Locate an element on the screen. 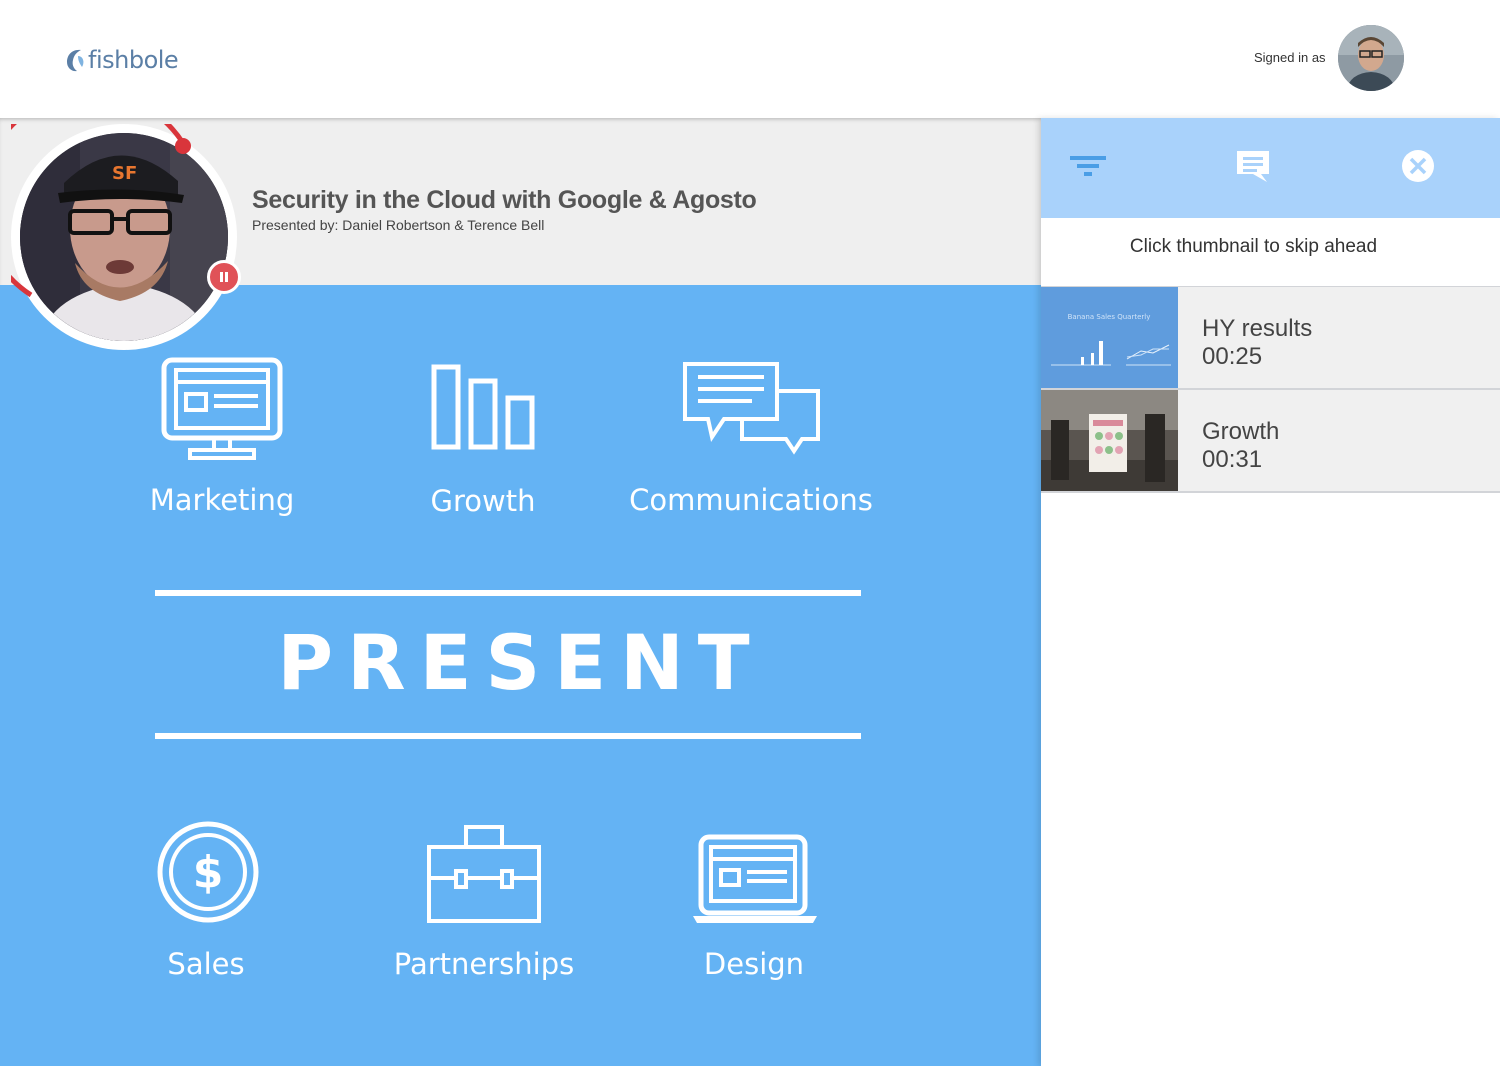  sidebar-toolbar is located at coordinates (1270, 168).